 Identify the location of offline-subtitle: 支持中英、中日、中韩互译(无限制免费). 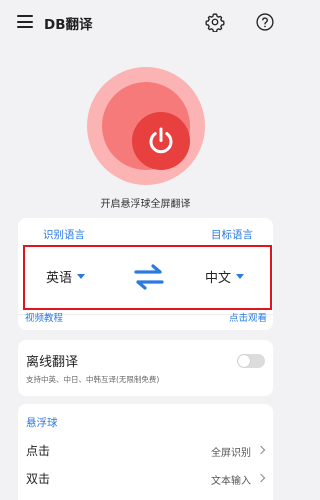
(93, 379).